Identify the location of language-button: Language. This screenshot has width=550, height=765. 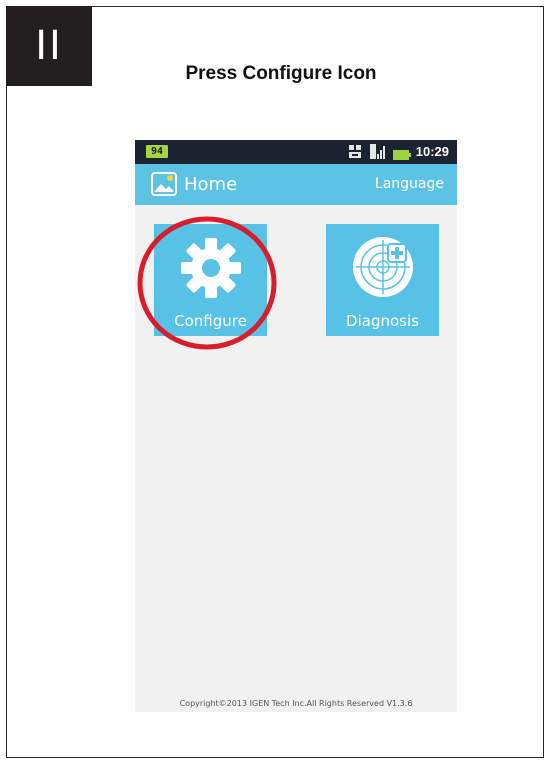
(409, 184).